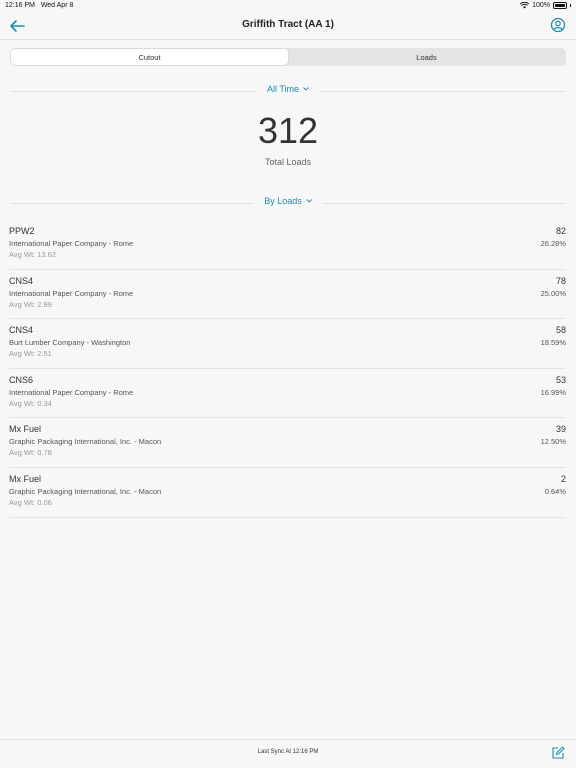 This screenshot has width=576, height=768. What do you see at coordinates (30, 453) in the screenshot?
I see `avg-weight: Avg Wt: 0.78` at bounding box center [30, 453].